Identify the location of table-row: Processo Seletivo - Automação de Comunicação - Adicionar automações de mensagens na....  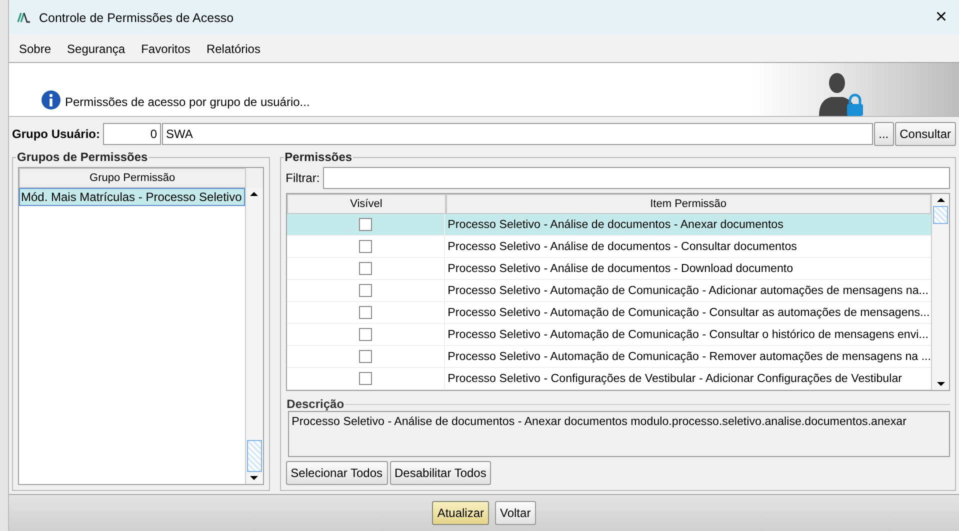
(608, 291).